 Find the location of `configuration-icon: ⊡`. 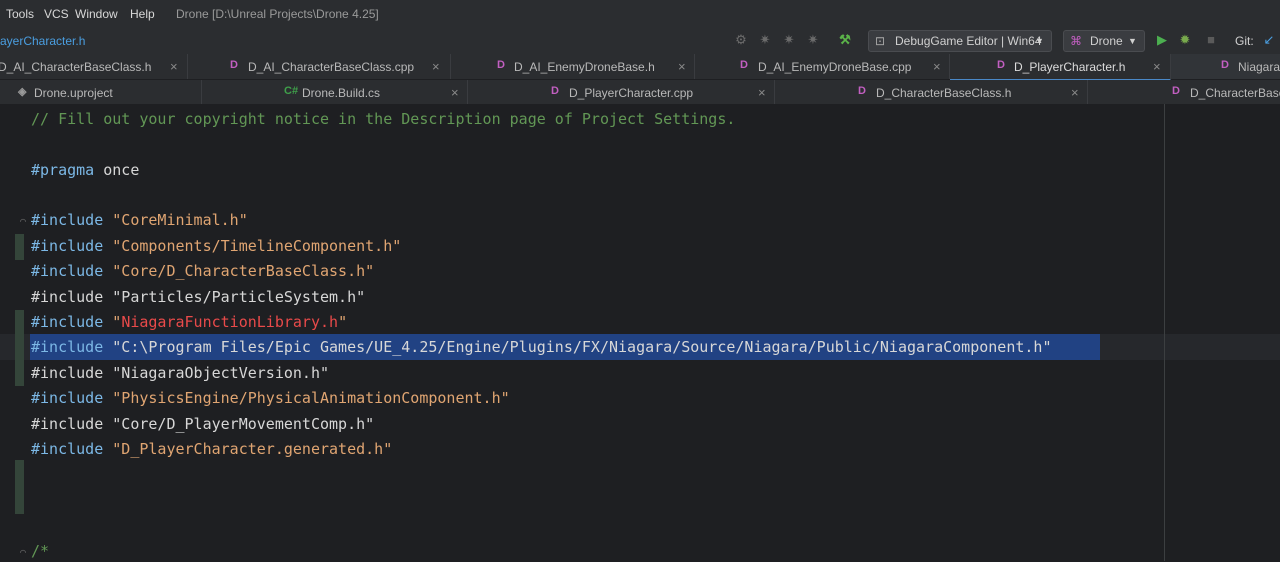

configuration-icon: ⊡ is located at coordinates (880, 41).